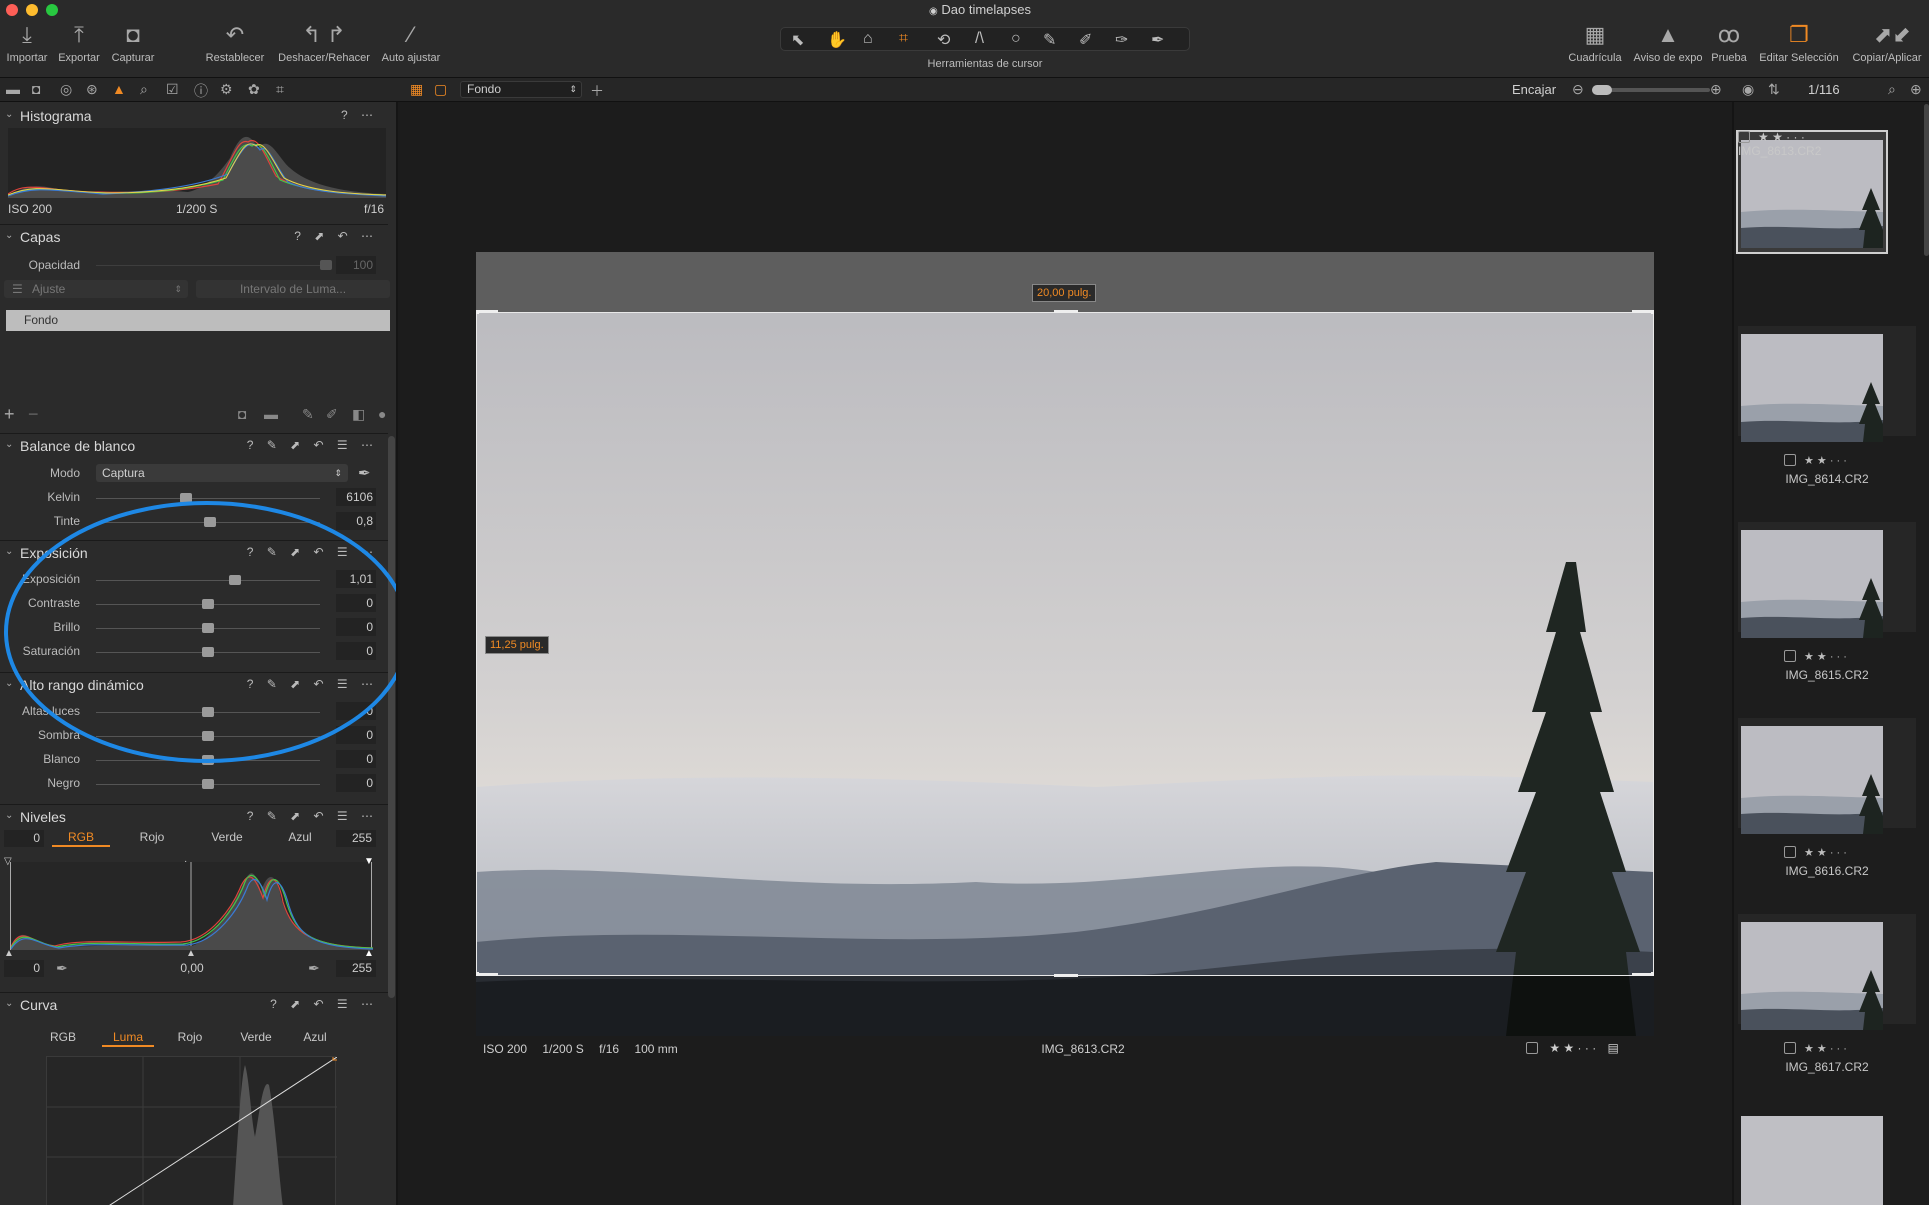 Image resolution: width=1929 pixels, height=1205 pixels. What do you see at coordinates (128, 1038) in the screenshot?
I see `curve-tab-luma: Luma` at bounding box center [128, 1038].